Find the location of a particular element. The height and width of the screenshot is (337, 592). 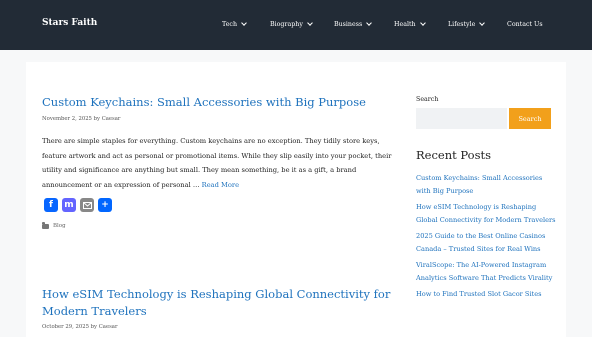

nav-item-tech: Tech is located at coordinates (234, 24).